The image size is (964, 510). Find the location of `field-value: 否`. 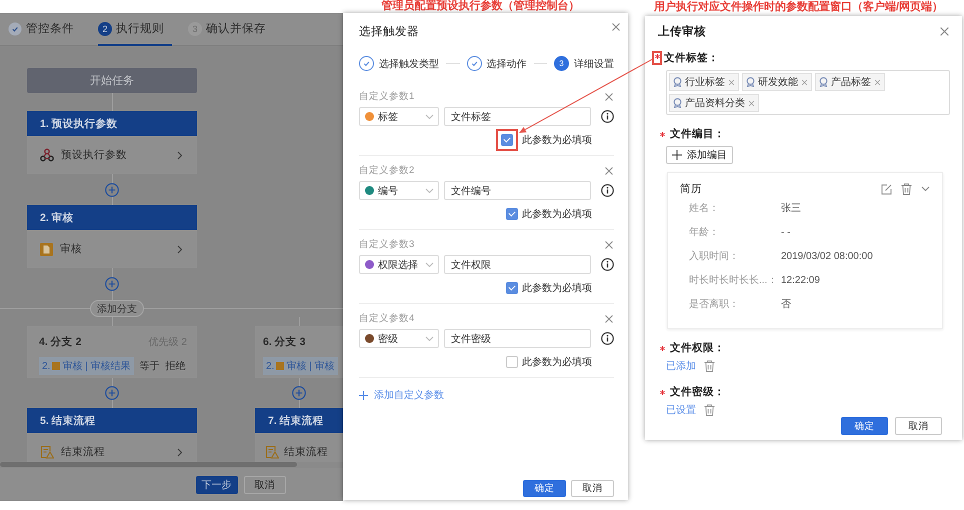

field-value: 否 is located at coordinates (786, 304).